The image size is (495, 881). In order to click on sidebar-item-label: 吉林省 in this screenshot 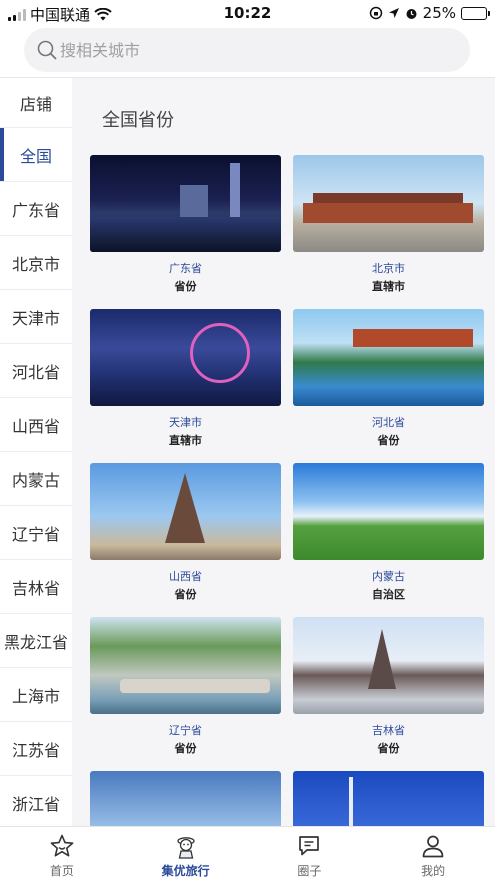, I will do `click(35, 588)`.